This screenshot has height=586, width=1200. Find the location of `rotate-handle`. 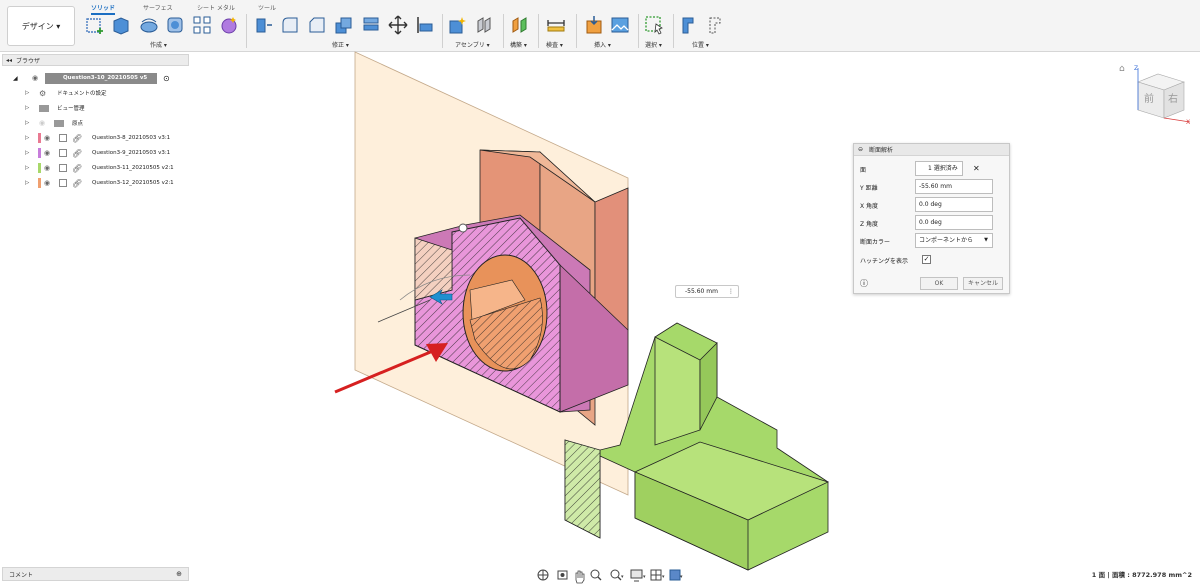

rotate-handle is located at coordinates (463, 228).